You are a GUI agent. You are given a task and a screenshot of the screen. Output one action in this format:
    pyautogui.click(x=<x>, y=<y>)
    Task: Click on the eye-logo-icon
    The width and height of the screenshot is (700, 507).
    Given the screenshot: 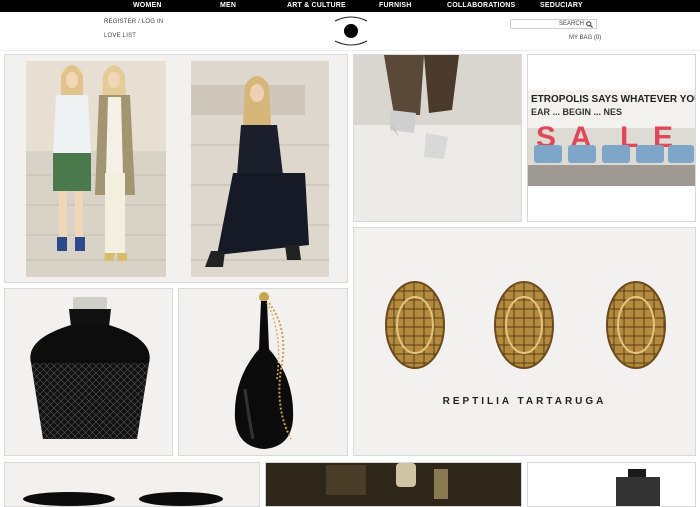 What is the action you would take?
    pyautogui.click(x=351, y=31)
    